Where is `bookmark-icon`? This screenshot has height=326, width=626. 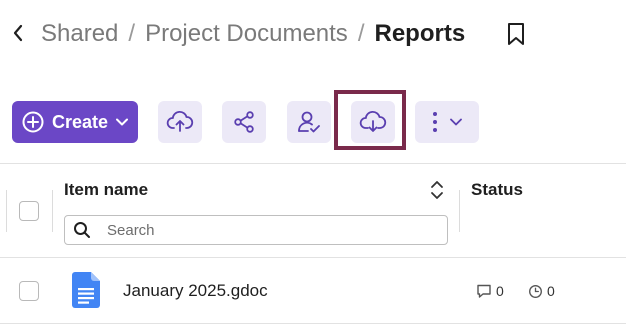 bookmark-icon is located at coordinates (516, 34).